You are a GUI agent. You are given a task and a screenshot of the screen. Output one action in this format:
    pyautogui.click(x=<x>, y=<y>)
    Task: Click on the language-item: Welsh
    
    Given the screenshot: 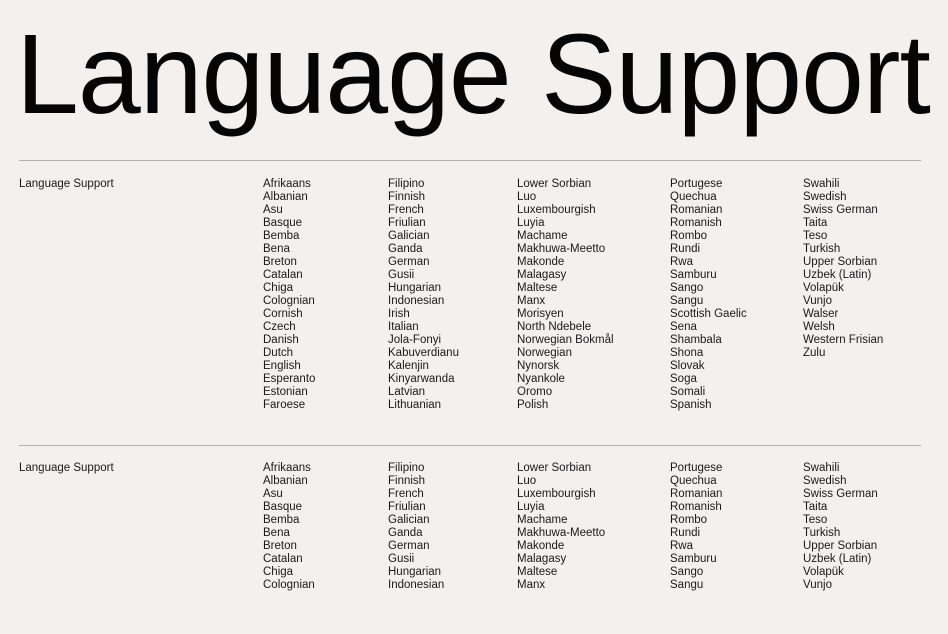 What is the action you would take?
    pyautogui.click(x=819, y=327)
    